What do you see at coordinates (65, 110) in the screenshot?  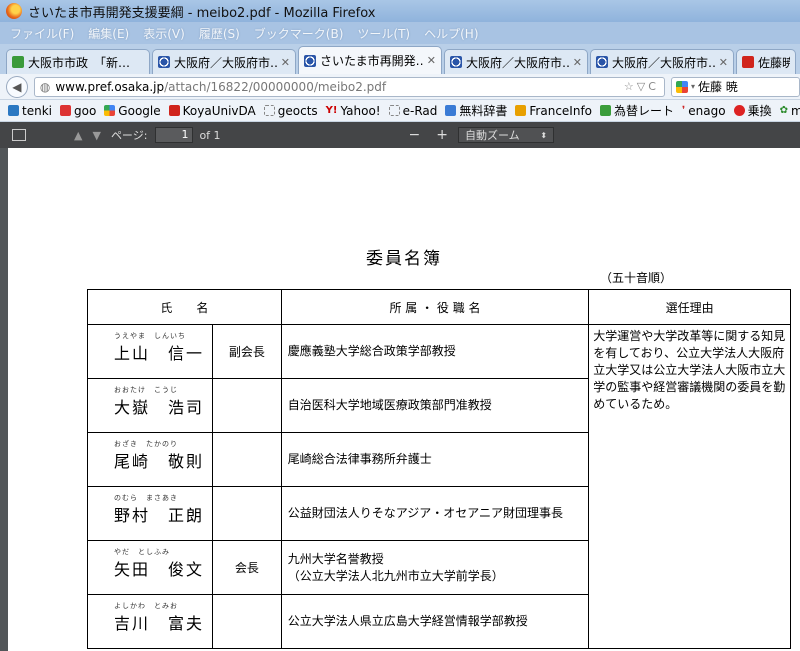 I see `goo-icon` at bounding box center [65, 110].